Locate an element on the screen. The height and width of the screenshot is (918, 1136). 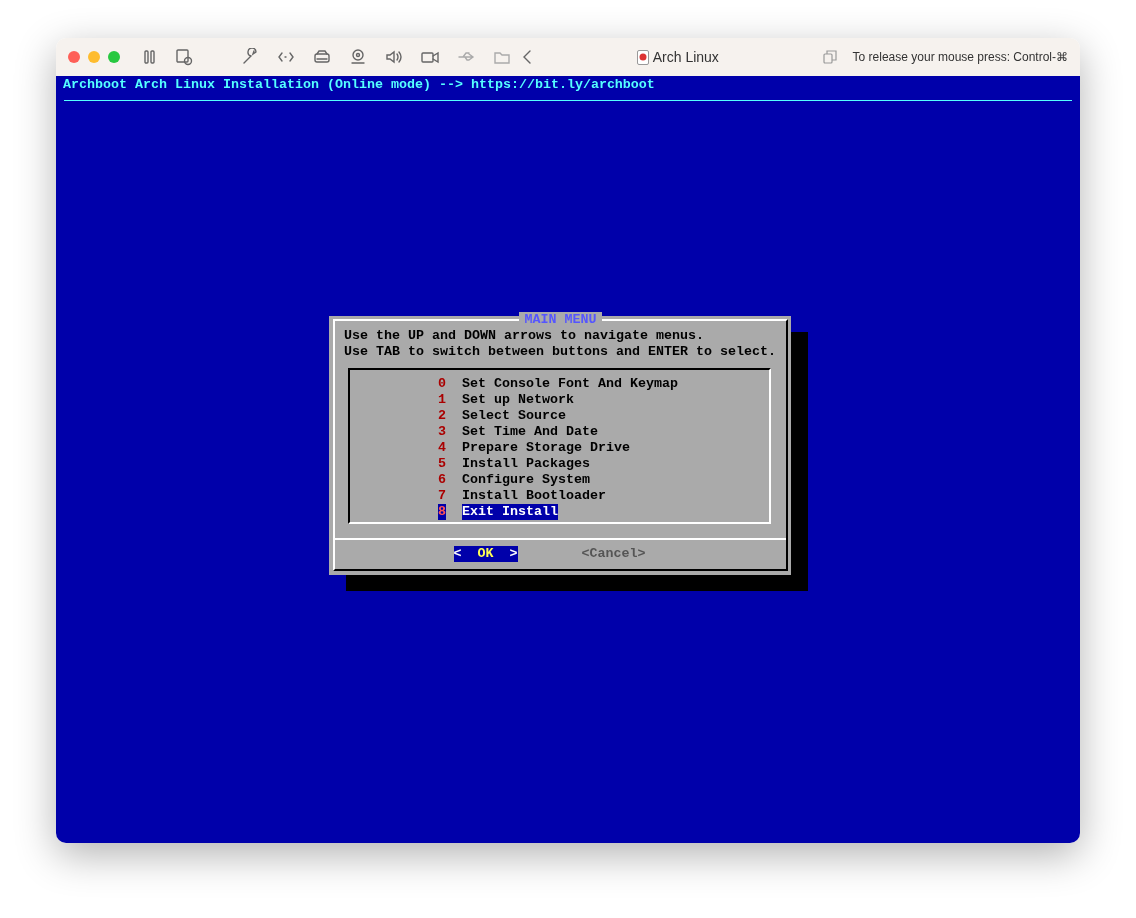
menu-item: Install Packages is located at coordinates (526, 464).